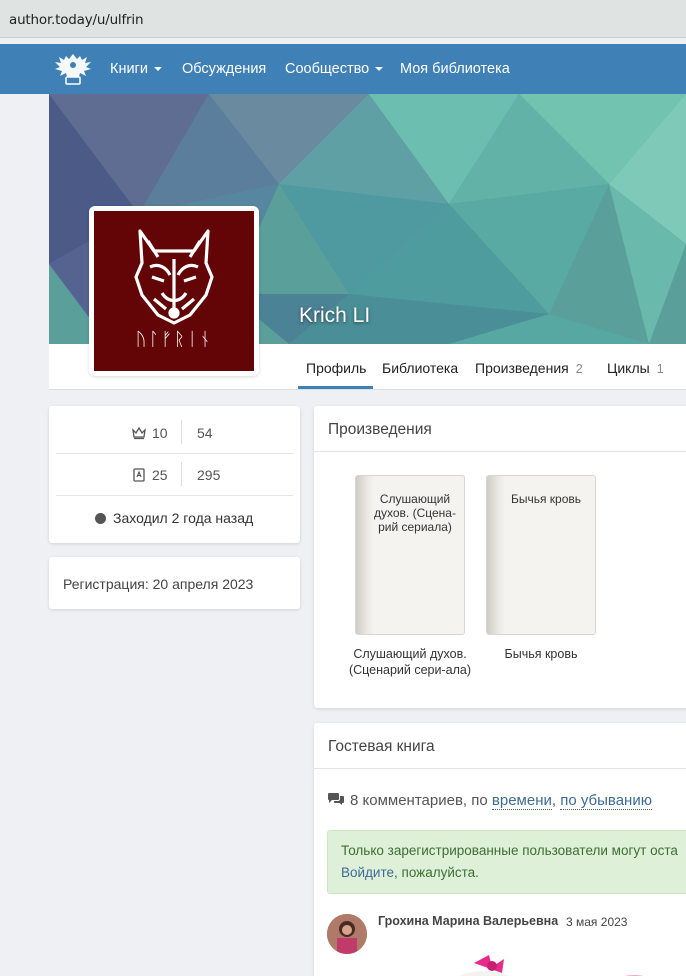  What do you see at coordinates (139, 433) in the screenshot?
I see `crown-icon` at bounding box center [139, 433].